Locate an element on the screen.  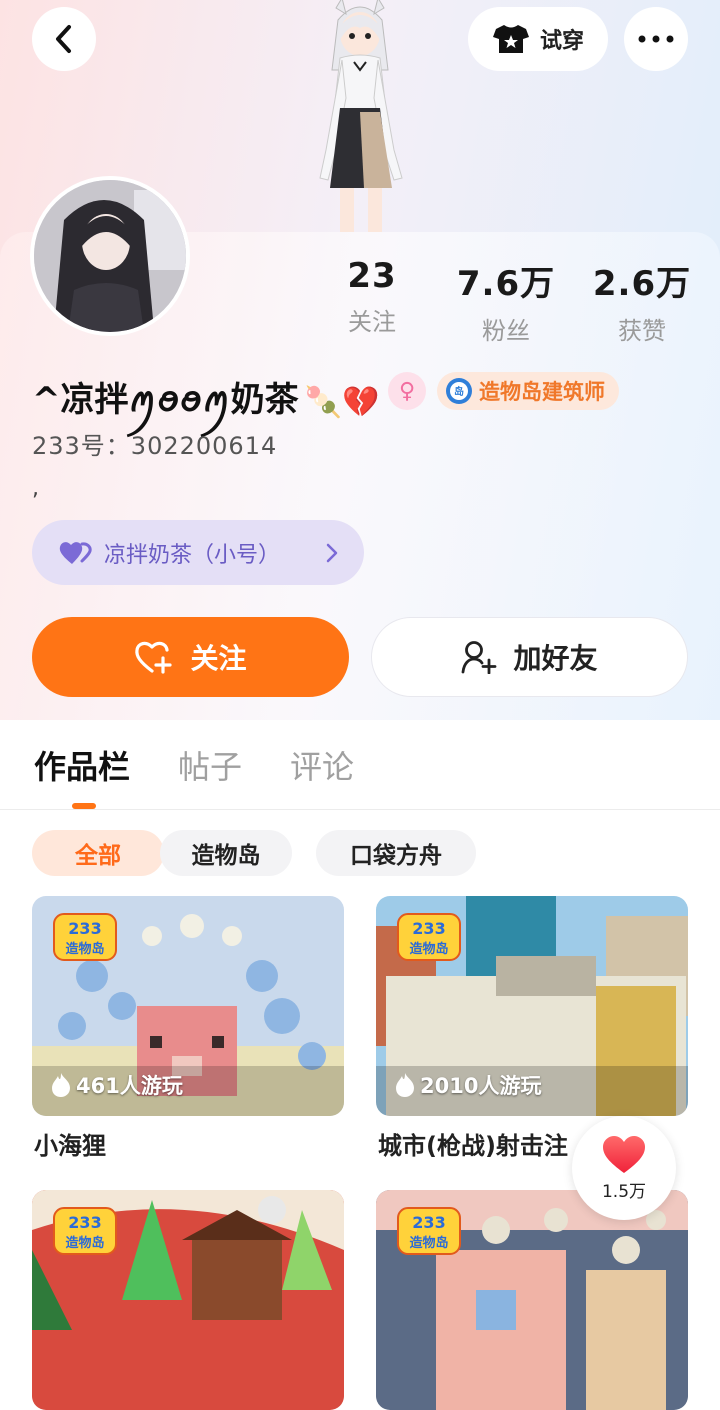
chevron-right-icon is located at coordinates (332, 552).